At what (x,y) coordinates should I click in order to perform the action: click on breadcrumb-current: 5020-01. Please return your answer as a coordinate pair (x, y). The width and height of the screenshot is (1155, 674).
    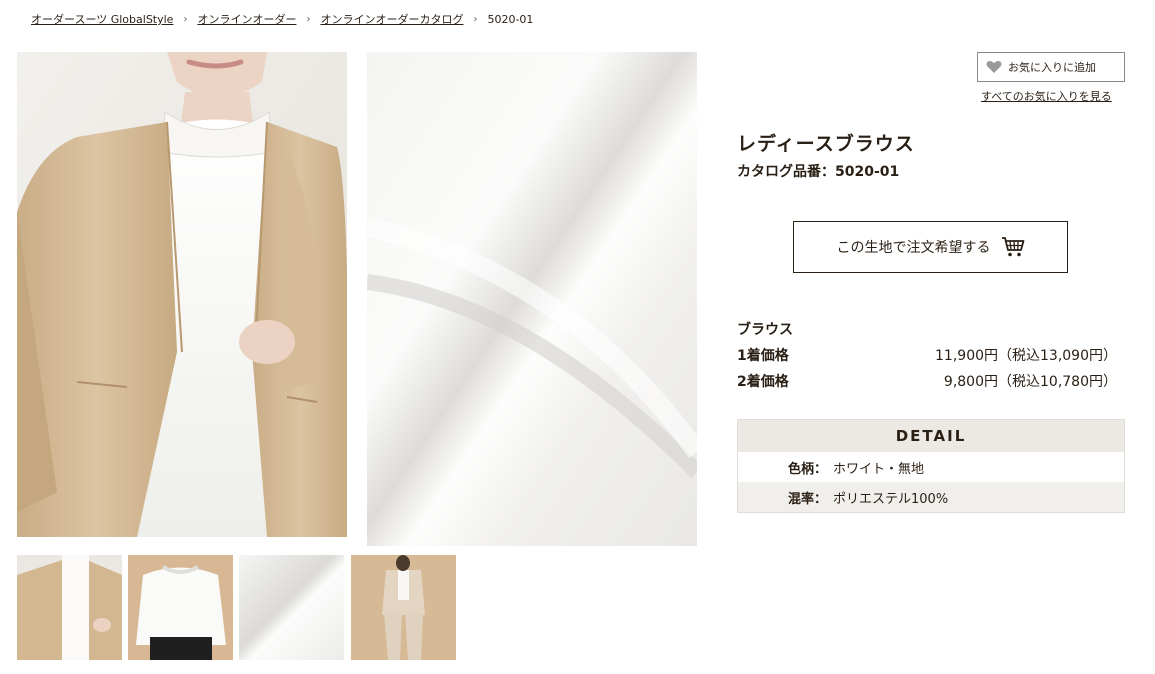
    Looking at the image, I should click on (510, 19).